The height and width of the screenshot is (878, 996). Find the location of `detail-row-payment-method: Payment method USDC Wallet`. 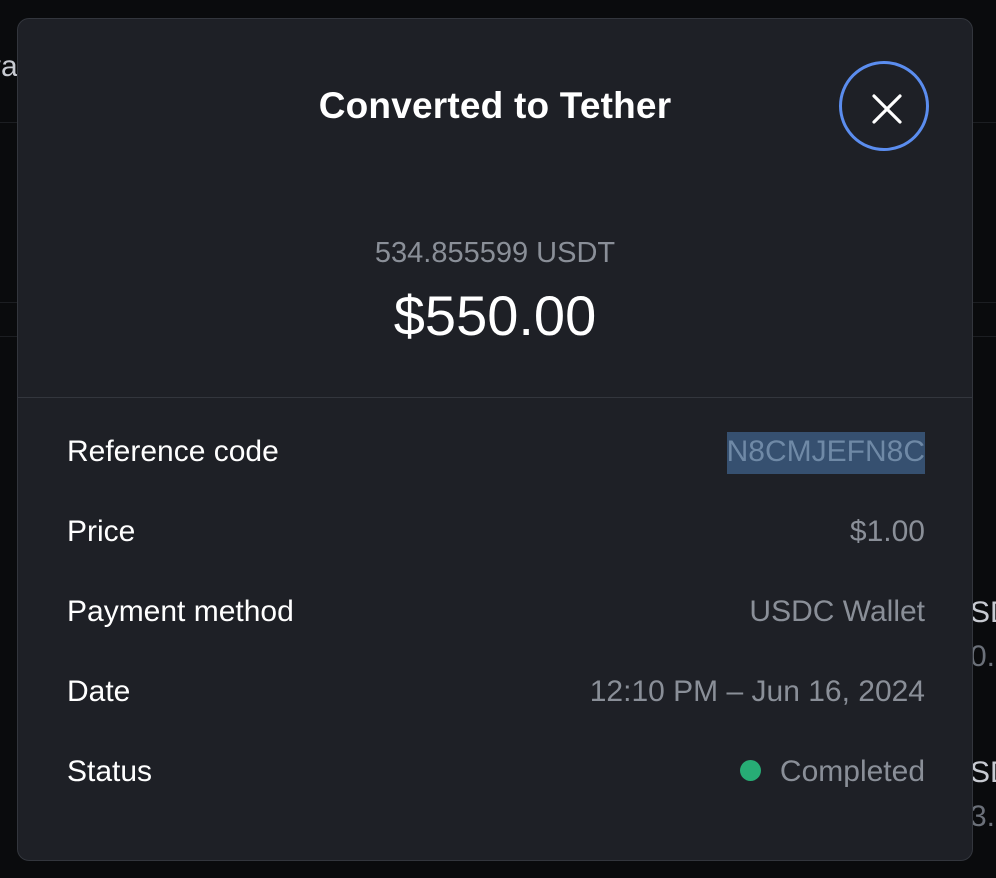

detail-row-payment-method: Payment method USDC Wallet is located at coordinates (496, 612).